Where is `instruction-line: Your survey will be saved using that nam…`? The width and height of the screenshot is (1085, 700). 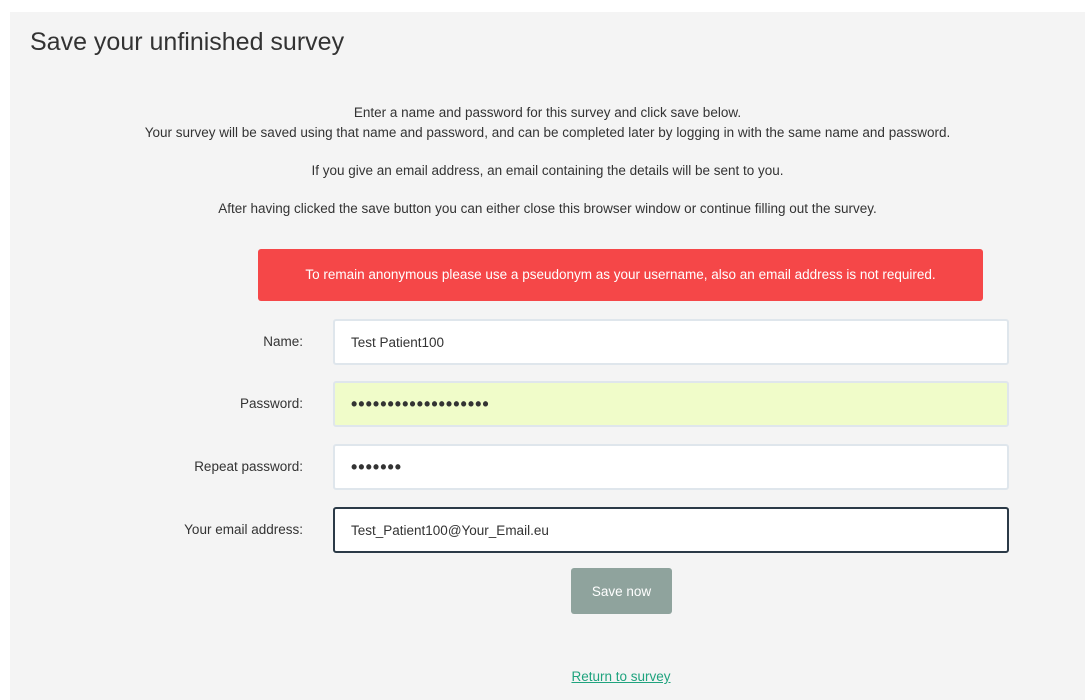 instruction-line: Your survey will be saved using that nam… is located at coordinates (547, 132).